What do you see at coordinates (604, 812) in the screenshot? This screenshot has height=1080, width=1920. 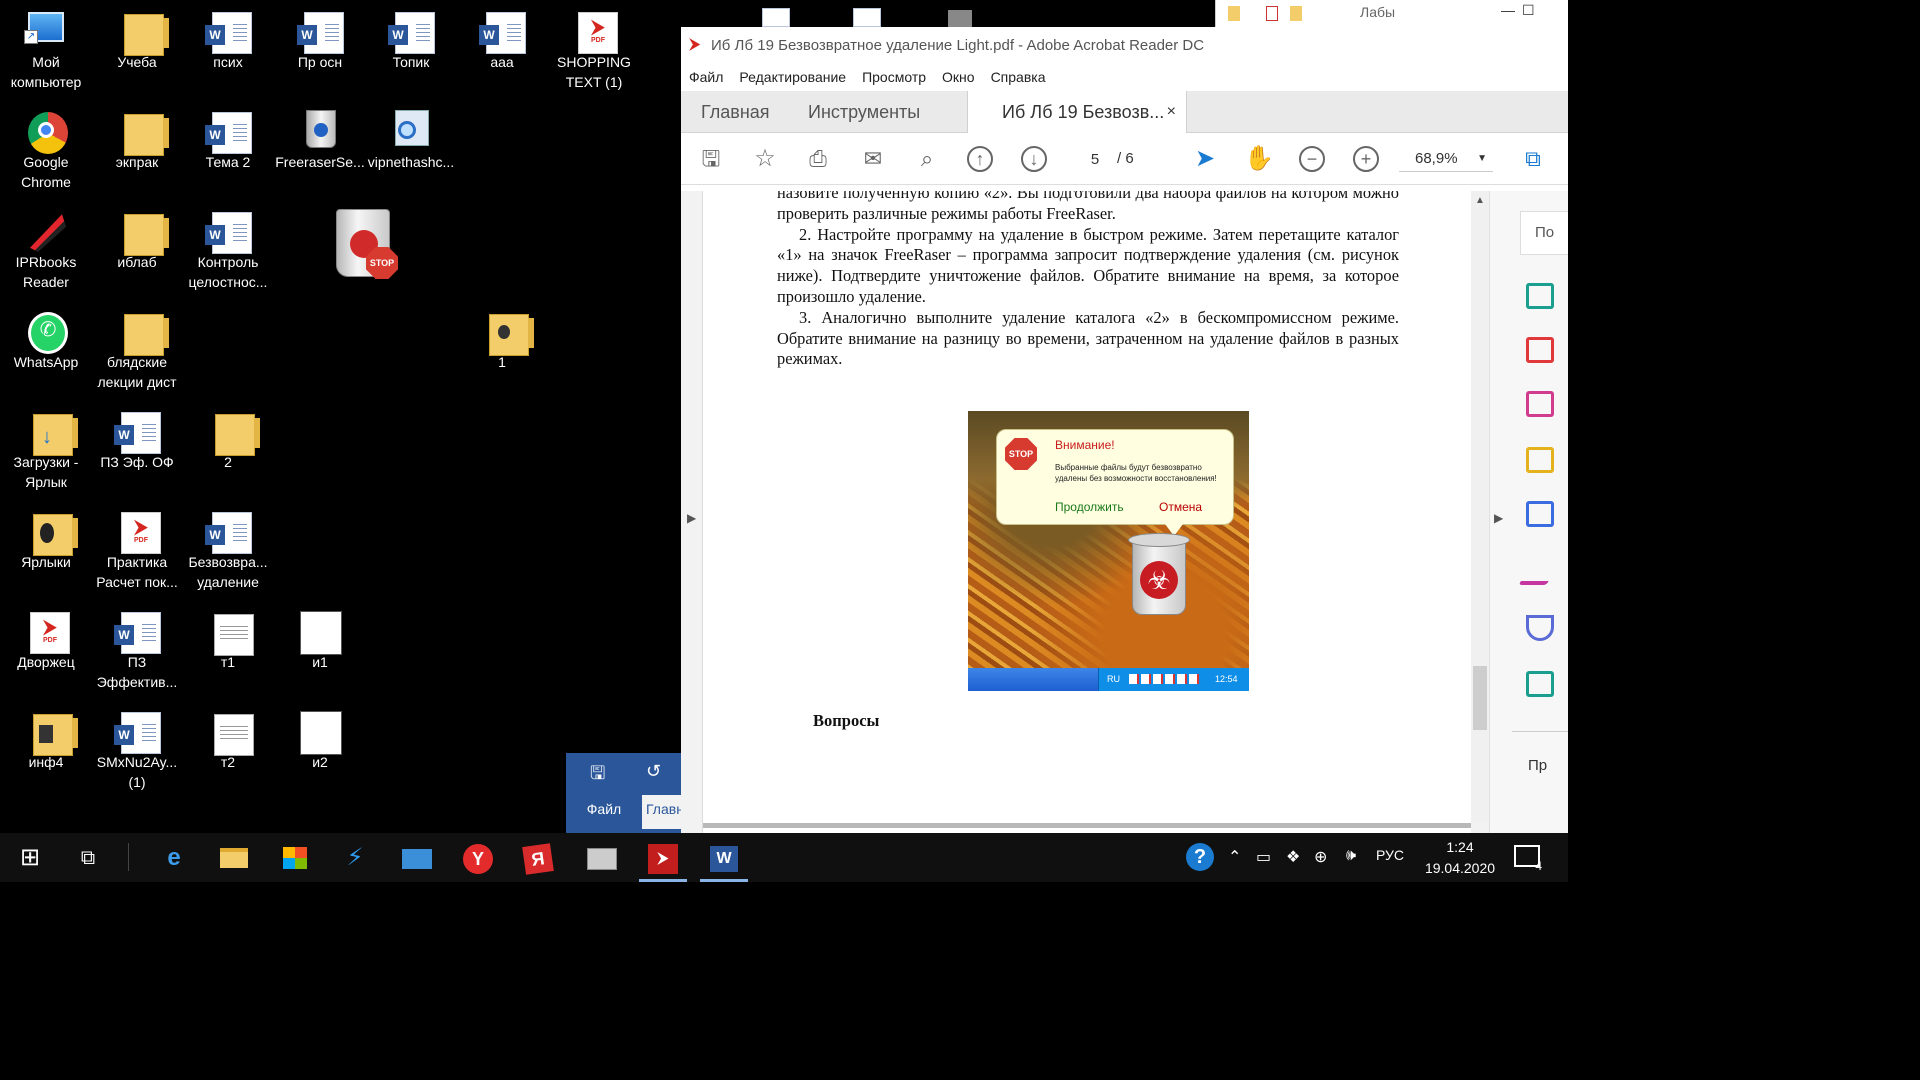 I see `word-file-tab: Файл` at bounding box center [604, 812].